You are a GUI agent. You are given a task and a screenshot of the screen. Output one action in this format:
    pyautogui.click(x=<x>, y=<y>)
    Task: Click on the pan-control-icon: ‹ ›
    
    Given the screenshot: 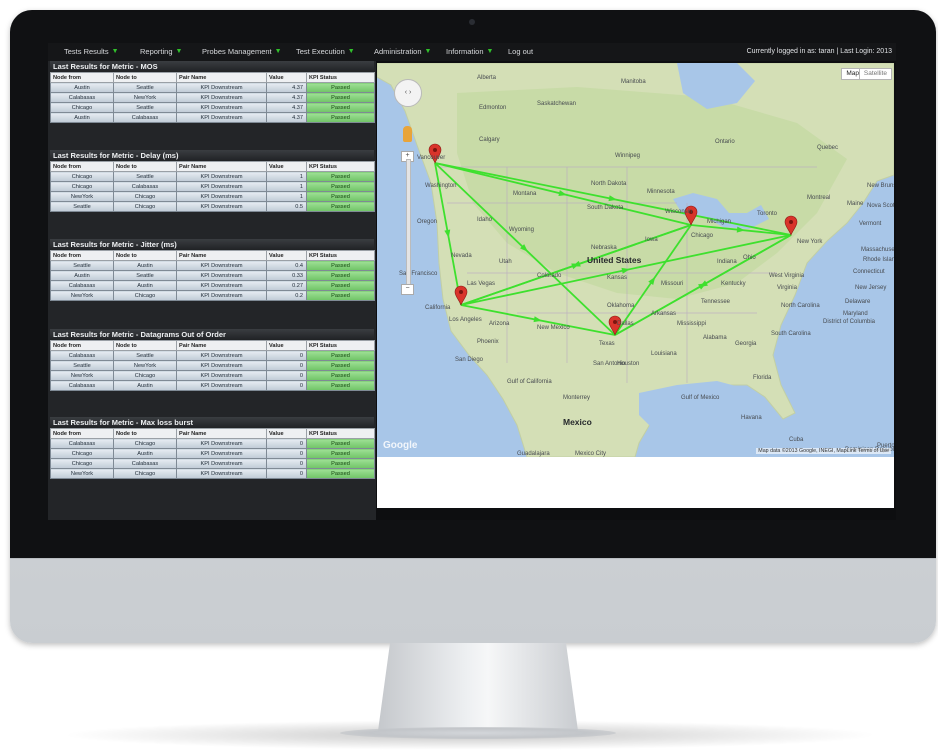 What is the action you would take?
    pyautogui.click(x=408, y=93)
    